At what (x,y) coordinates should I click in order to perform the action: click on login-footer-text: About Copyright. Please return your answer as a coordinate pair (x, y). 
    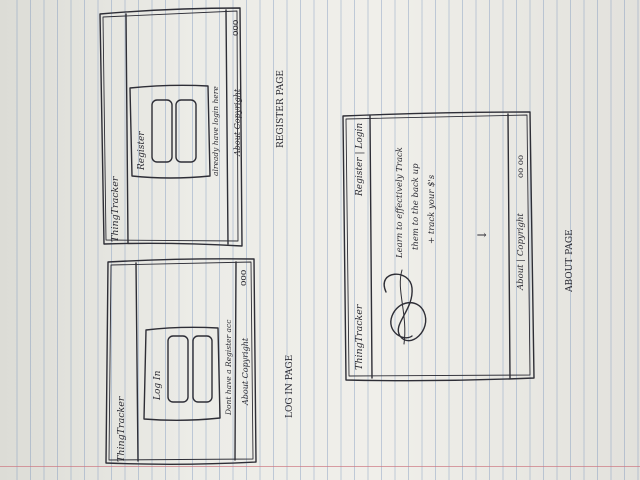
    Looking at the image, I should click on (245, 371).